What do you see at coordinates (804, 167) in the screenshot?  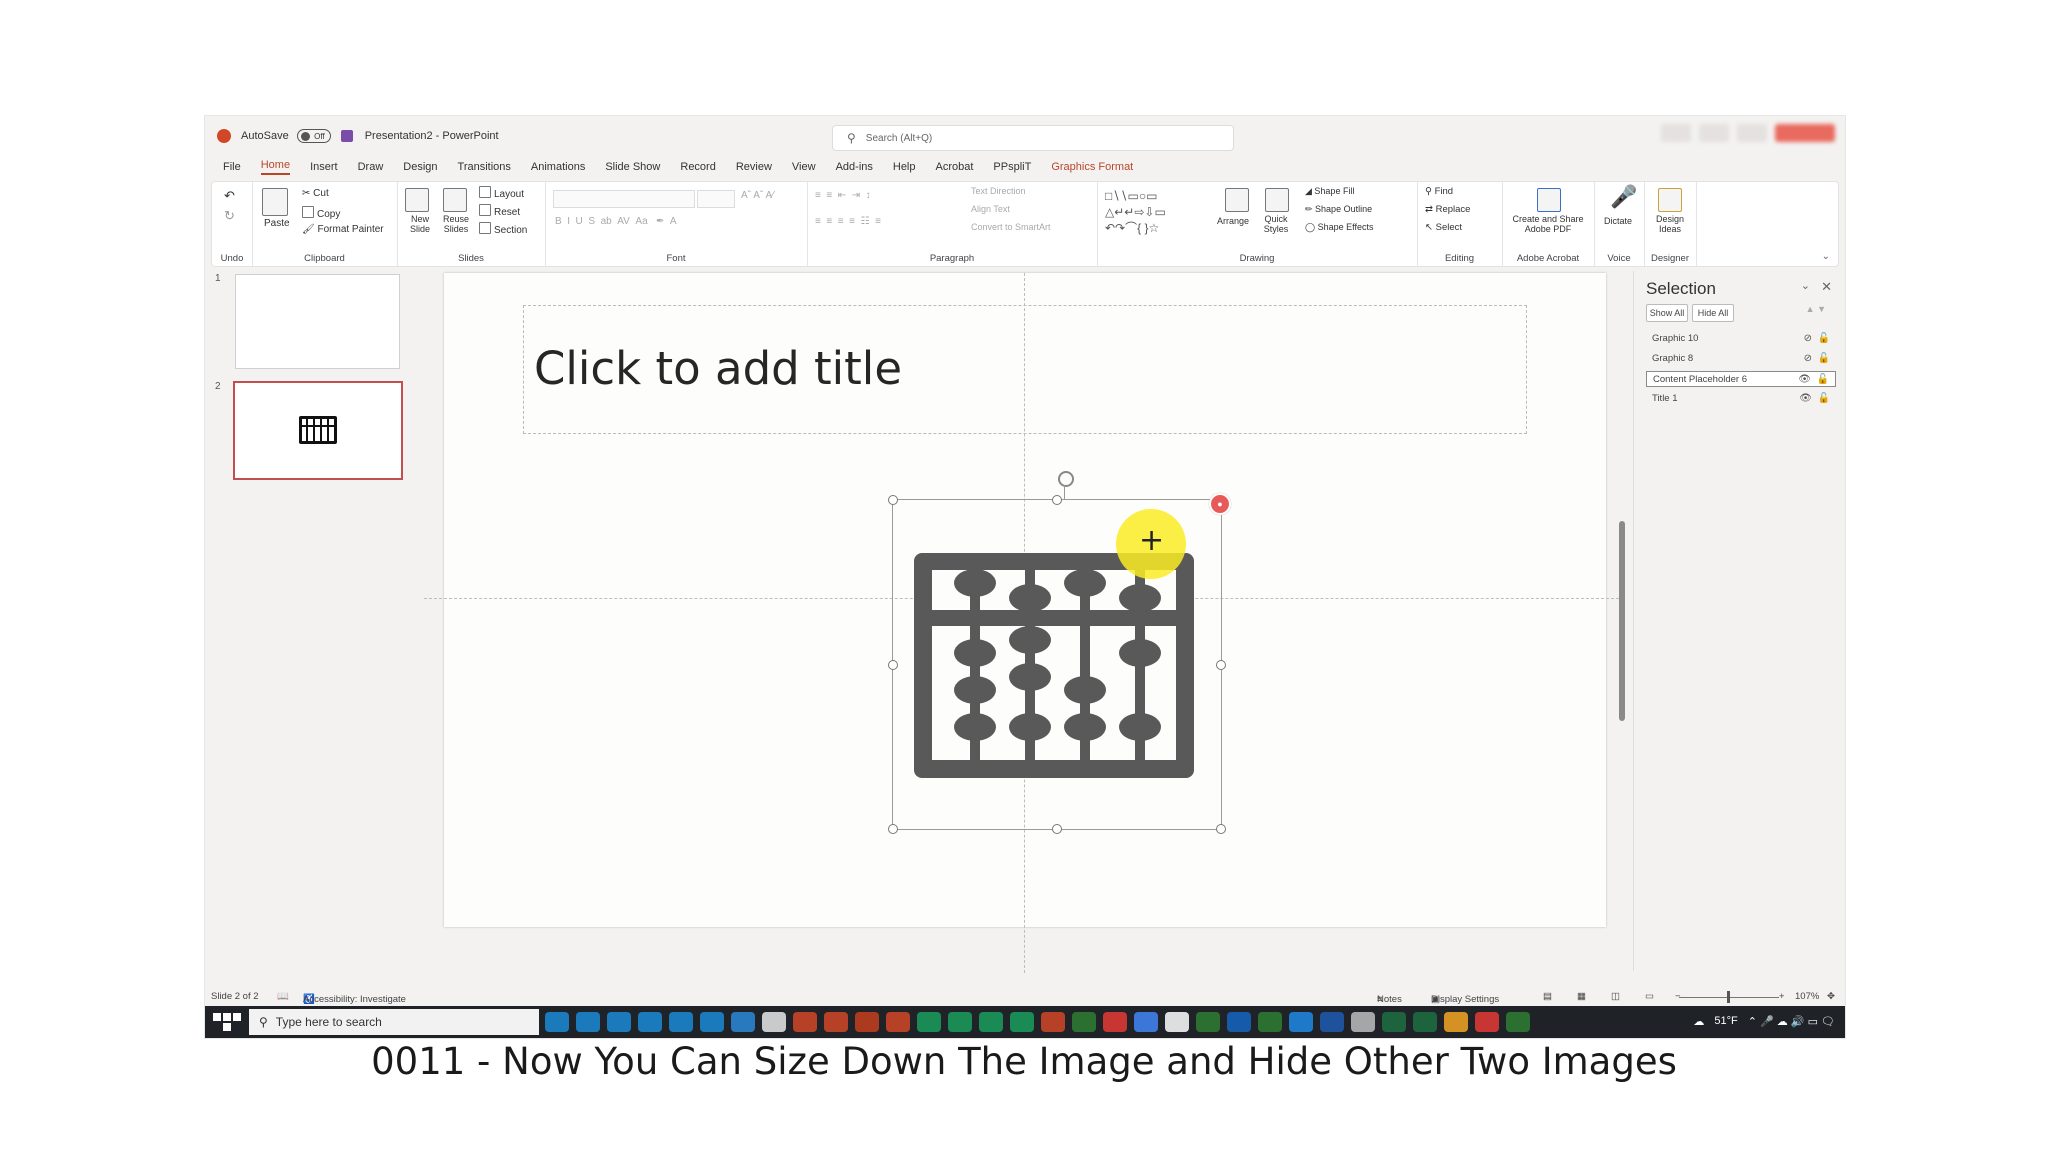 I see `tab-view: View` at bounding box center [804, 167].